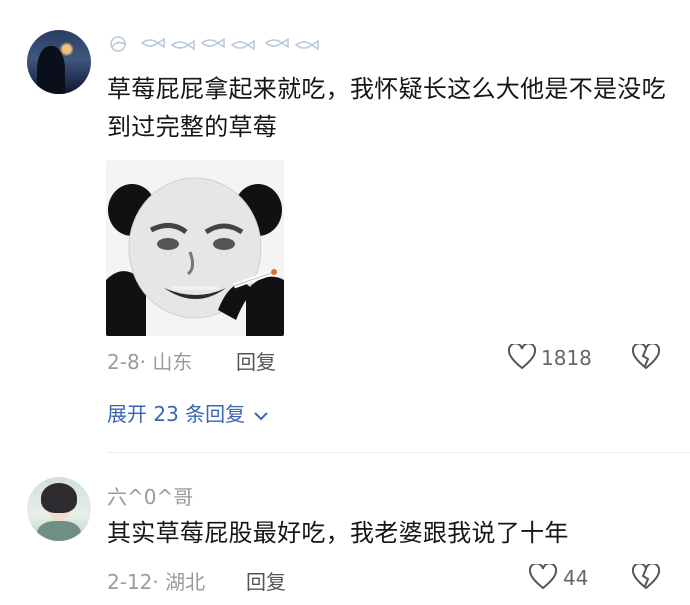 This screenshot has height=605, width=690. I want to click on username-fish-graphic, so click(213, 44).